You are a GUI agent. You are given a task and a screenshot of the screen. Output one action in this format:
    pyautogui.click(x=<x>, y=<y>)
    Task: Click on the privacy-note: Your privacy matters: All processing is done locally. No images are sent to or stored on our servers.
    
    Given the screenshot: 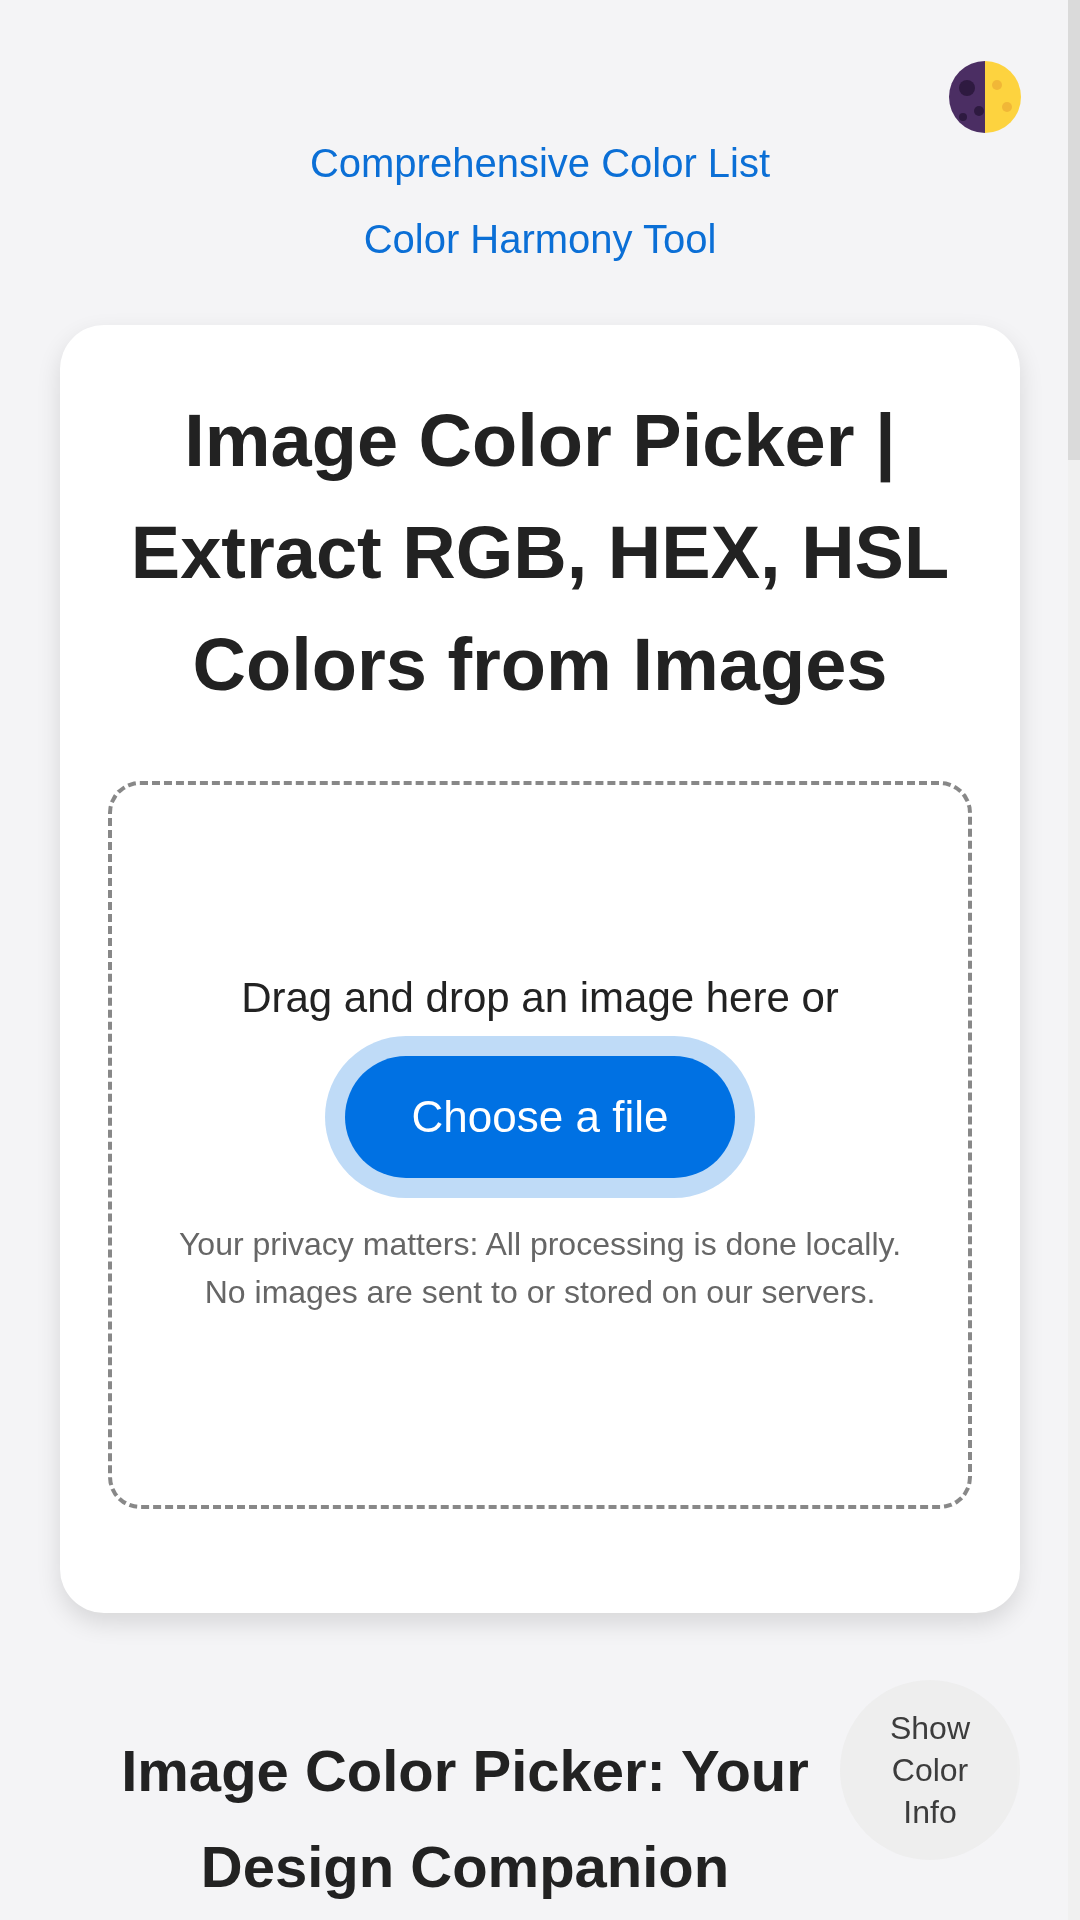 What is the action you would take?
    pyautogui.click(x=540, y=1268)
    